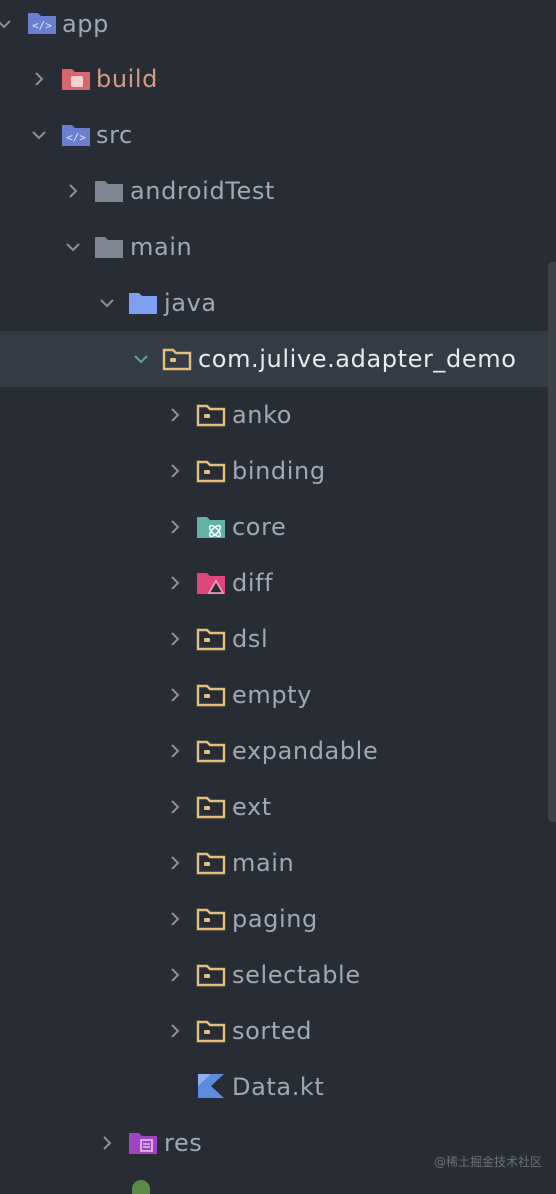 This screenshot has width=556, height=1194. What do you see at coordinates (143, 302) in the screenshot?
I see `source-folder-icon` at bounding box center [143, 302].